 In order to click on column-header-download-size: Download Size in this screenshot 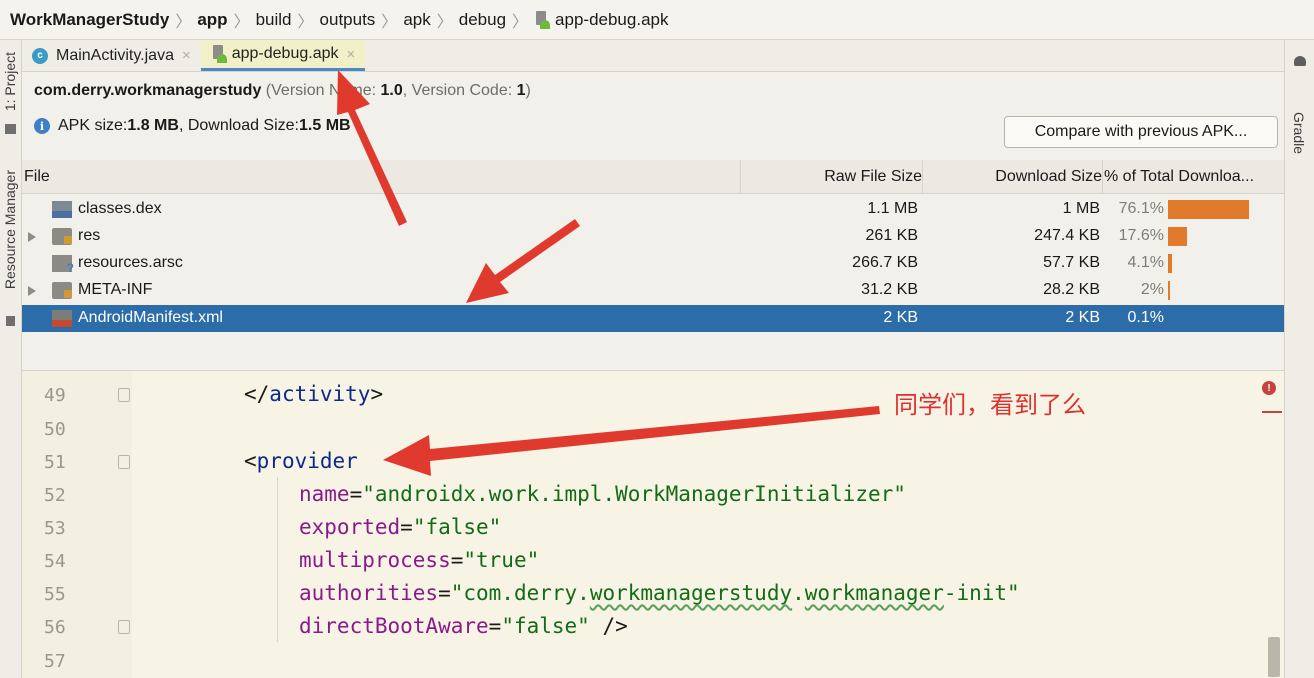, I will do `click(1048, 177)`.